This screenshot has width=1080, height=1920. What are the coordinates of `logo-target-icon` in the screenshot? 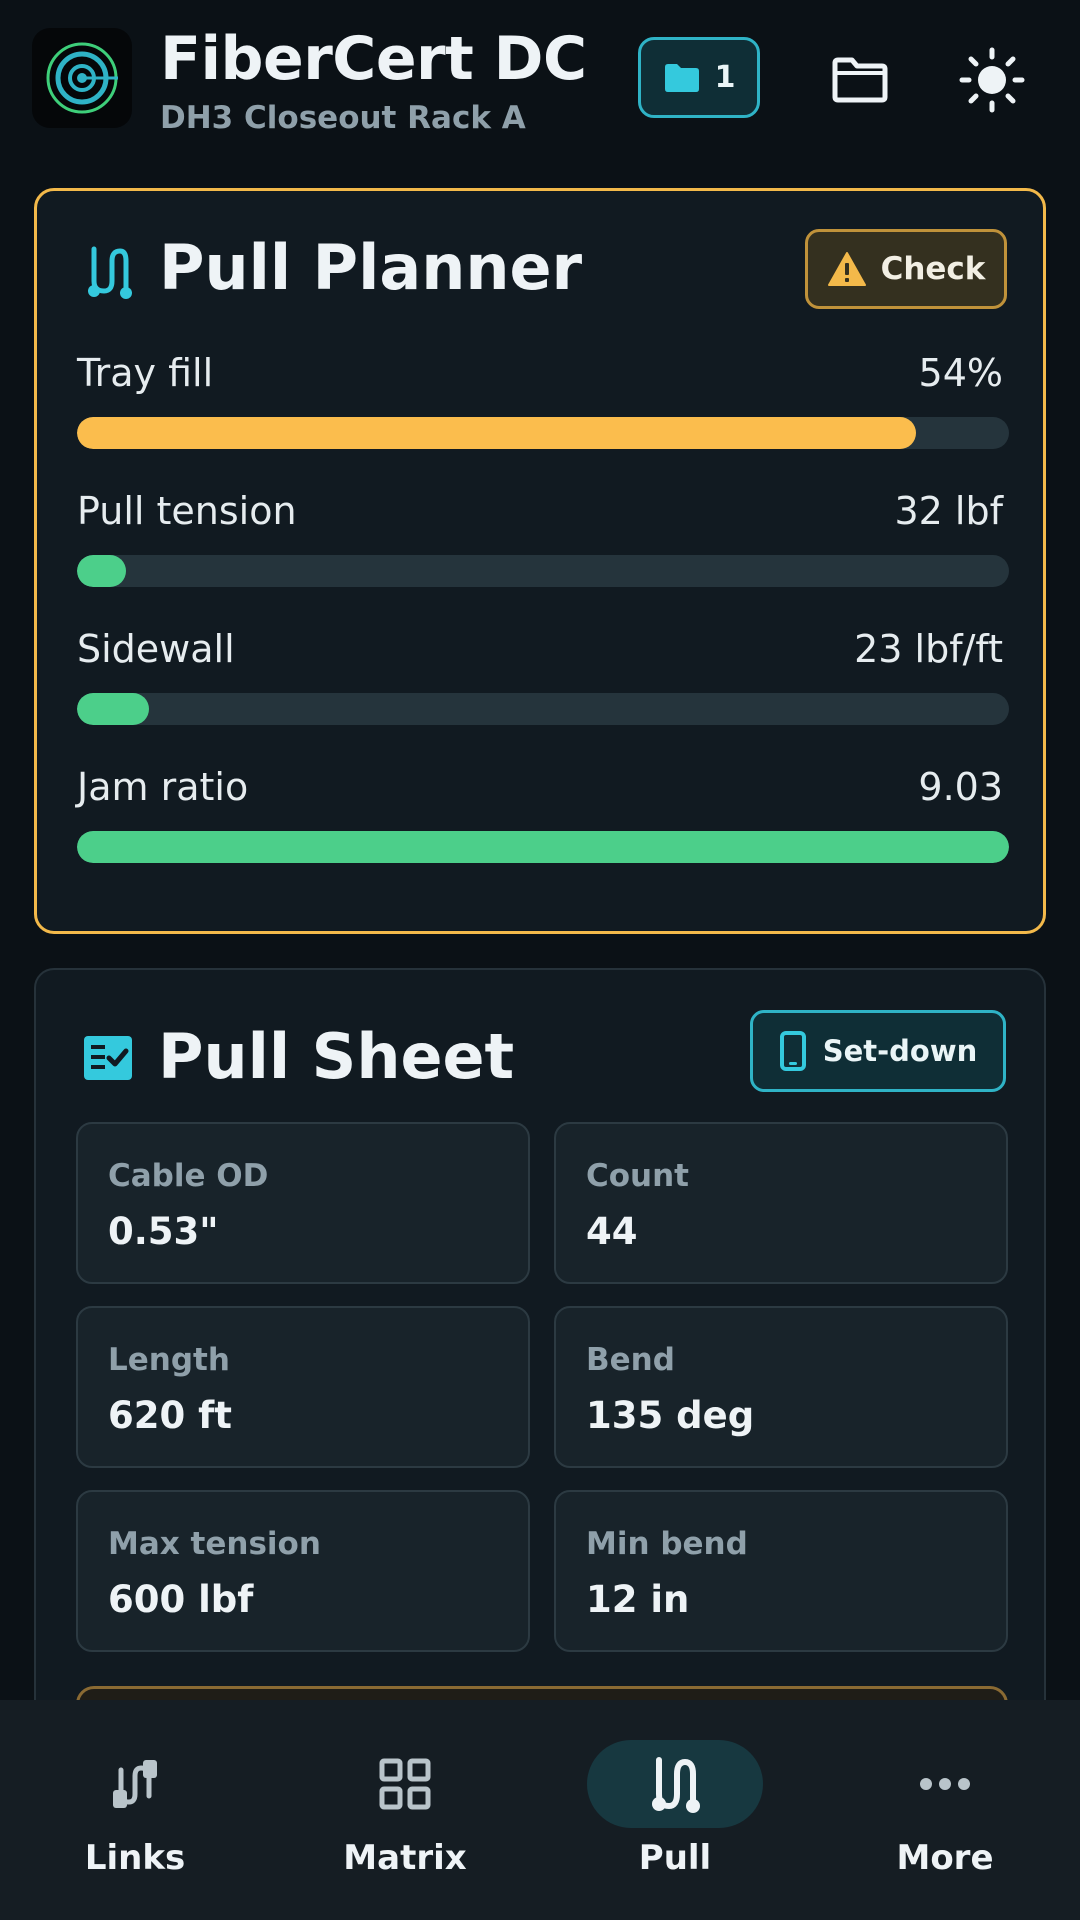 It's located at (82, 78).